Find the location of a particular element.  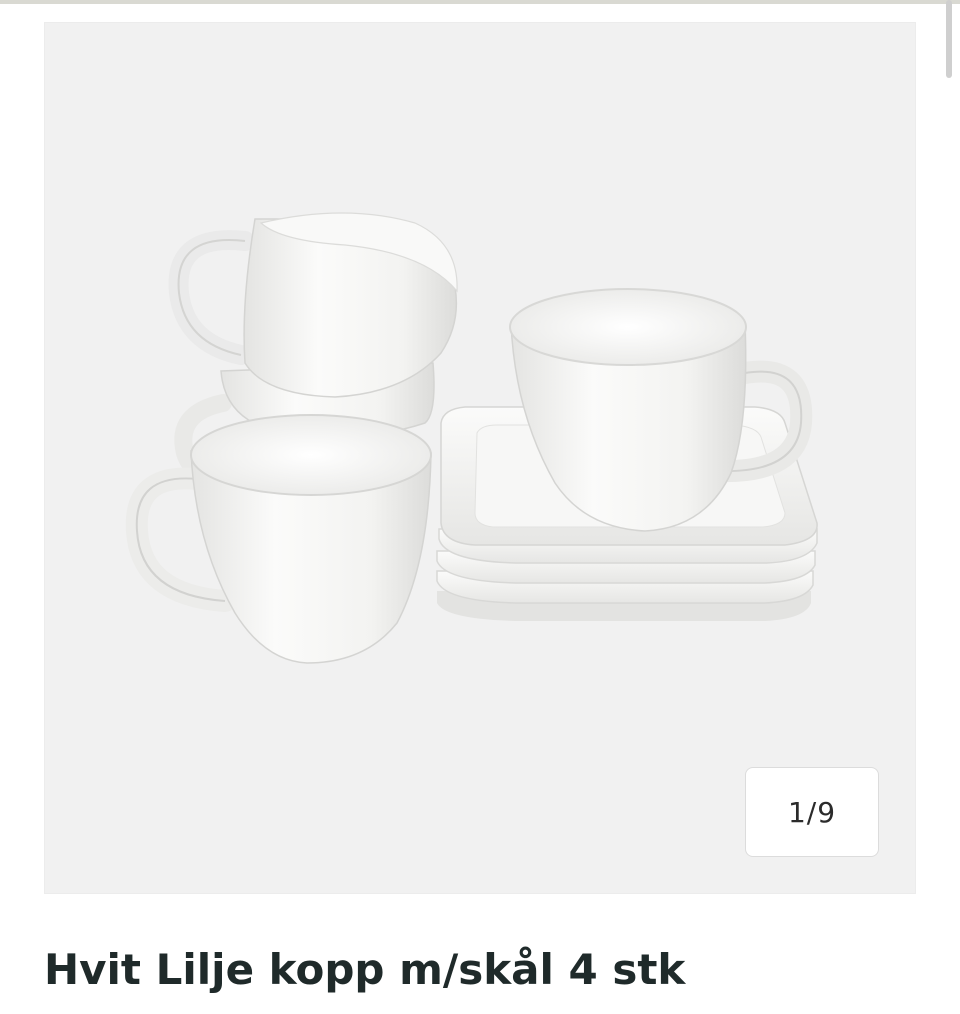

product-title: Hvit Lilje kopp m/skål 4 stk is located at coordinates (365, 969).